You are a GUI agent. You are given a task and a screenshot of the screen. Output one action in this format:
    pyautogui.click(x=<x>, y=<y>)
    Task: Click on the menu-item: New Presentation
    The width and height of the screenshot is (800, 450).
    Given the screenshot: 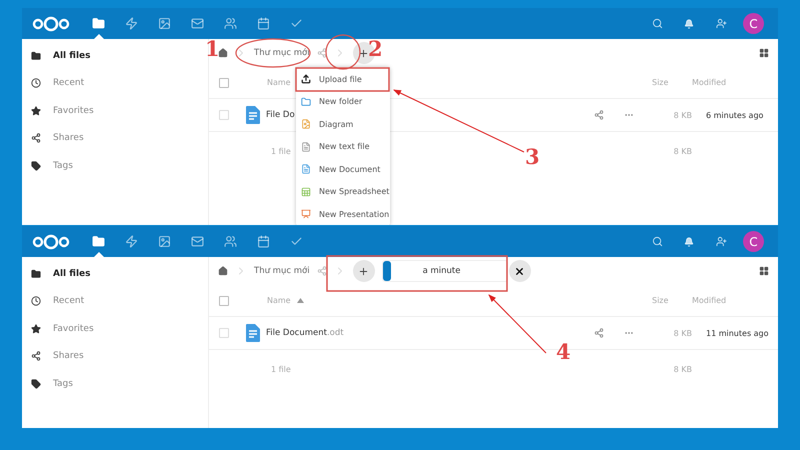 What is the action you would take?
    pyautogui.click(x=343, y=214)
    